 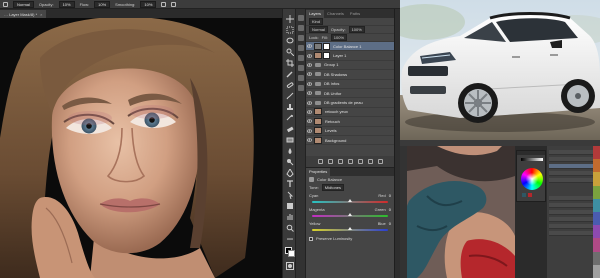 What do you see at coordinates (350, 94) in the screenshot?
I see `layer-row: DB Unifor` at bounding box center [350, 94].